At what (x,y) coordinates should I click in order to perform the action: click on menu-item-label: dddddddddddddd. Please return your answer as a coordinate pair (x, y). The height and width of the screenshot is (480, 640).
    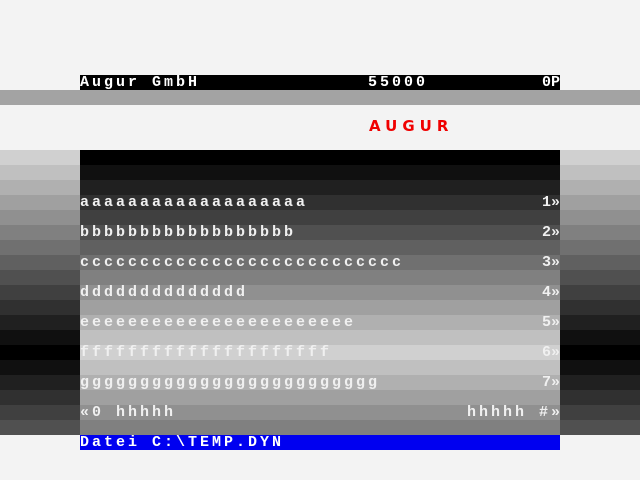
    Looking at the image, I should click on (164, 292).